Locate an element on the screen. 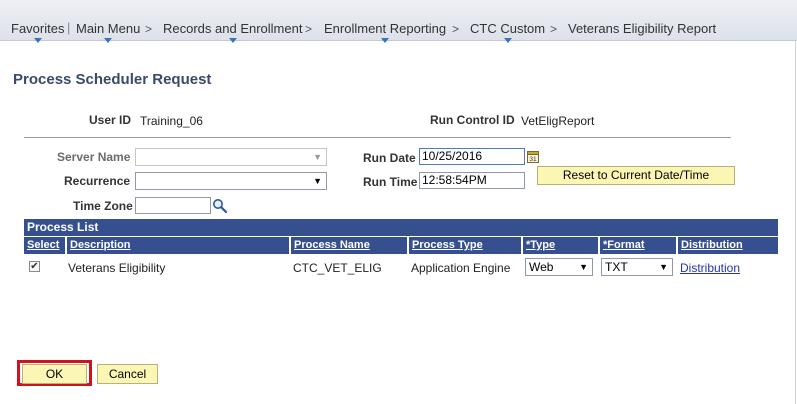  distribution-link: Distribution is located at coordinates (710, 268).